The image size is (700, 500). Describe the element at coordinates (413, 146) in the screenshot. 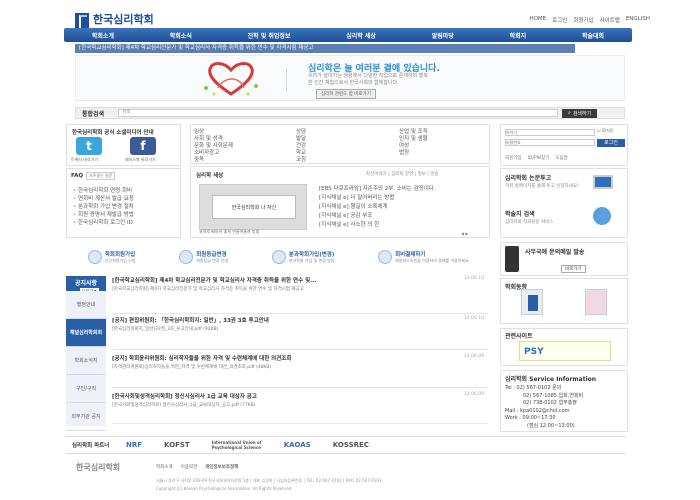

I see `category-link: 여성` at that location.